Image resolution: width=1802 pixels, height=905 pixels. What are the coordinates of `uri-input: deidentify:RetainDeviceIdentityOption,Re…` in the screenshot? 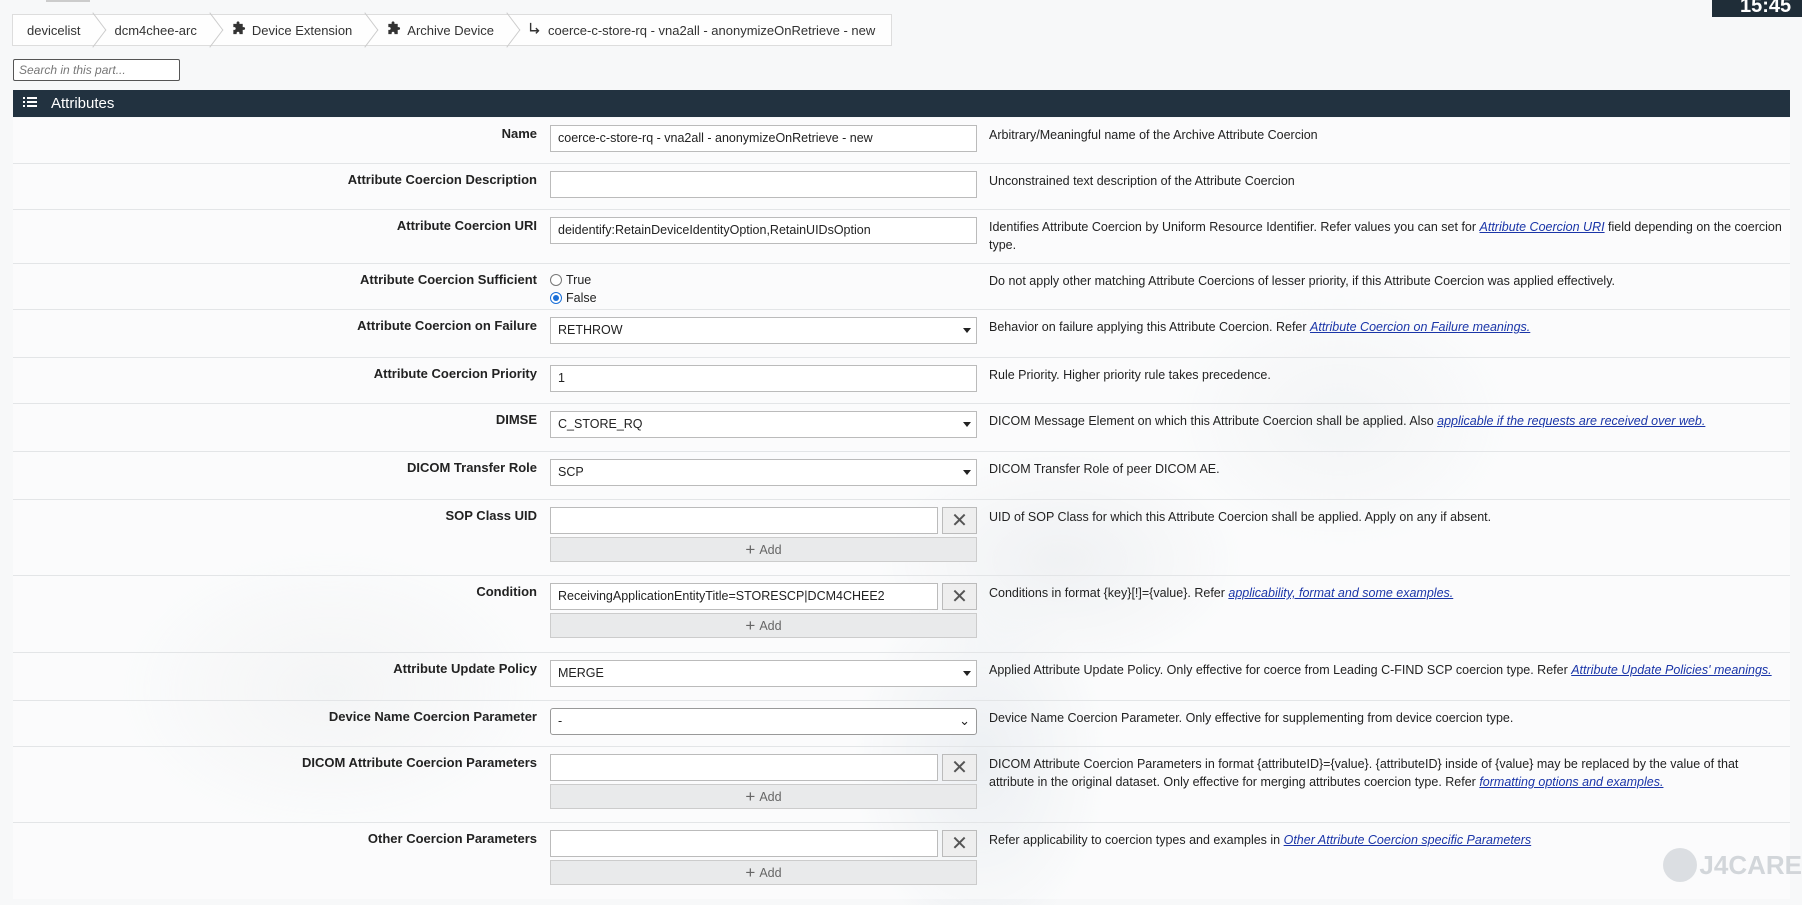 It's located at (763, 230).